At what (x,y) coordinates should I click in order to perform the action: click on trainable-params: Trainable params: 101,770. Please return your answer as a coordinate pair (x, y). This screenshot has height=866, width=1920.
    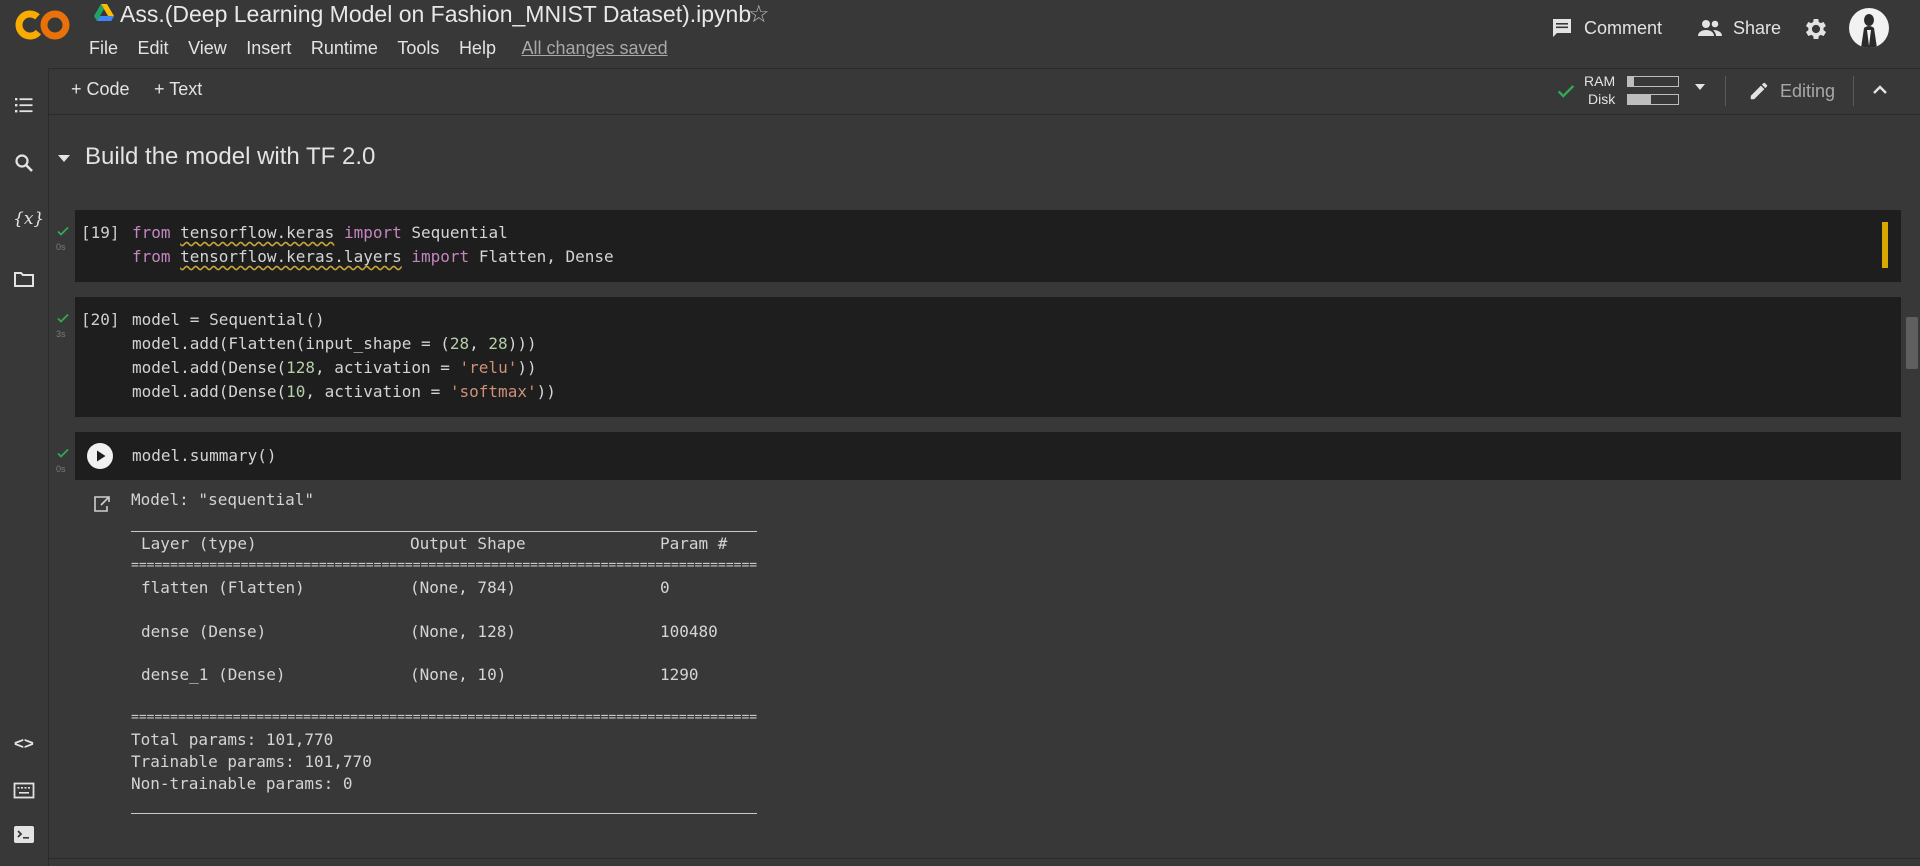
    Looking at the image, I should click on (251, 761).